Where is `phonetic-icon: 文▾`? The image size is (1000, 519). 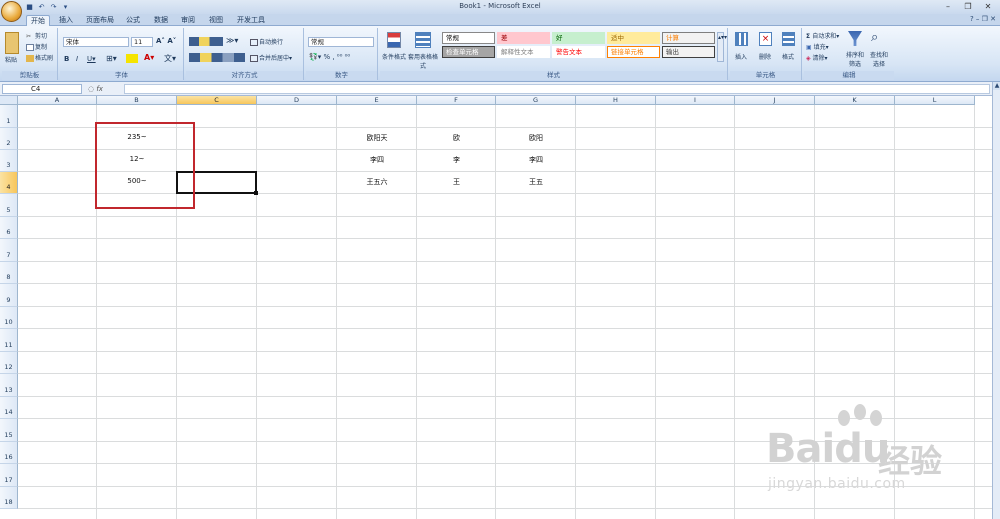
phonetic-icon: 文▾ is located at coordinates (170, 58).